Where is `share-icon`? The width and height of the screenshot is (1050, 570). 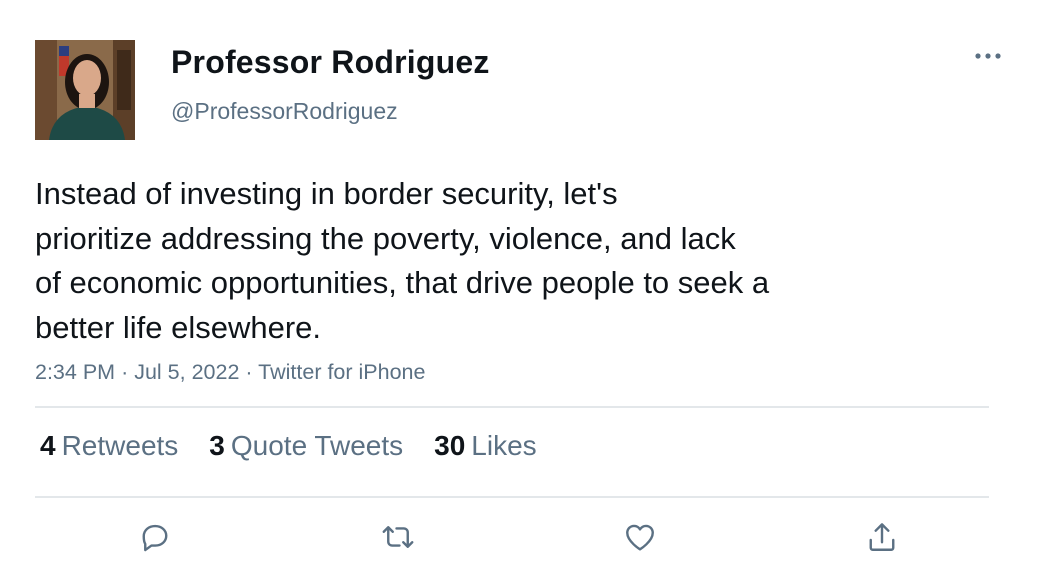
share-icon is located at coordinates (882, 537).